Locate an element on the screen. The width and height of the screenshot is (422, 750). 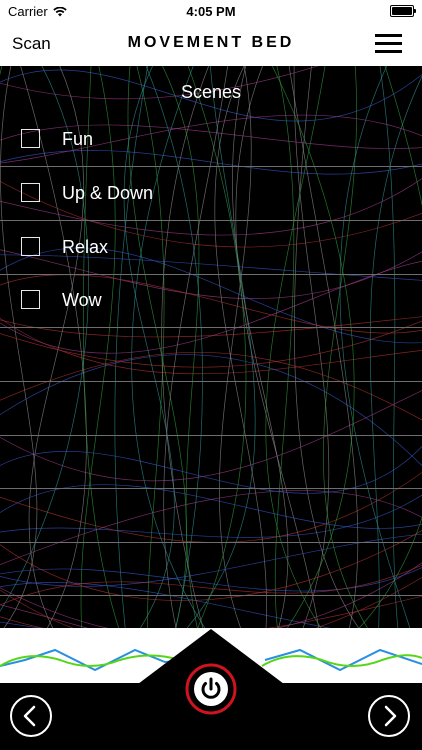
scene-label: Wow is located at coordinates (82, 300).